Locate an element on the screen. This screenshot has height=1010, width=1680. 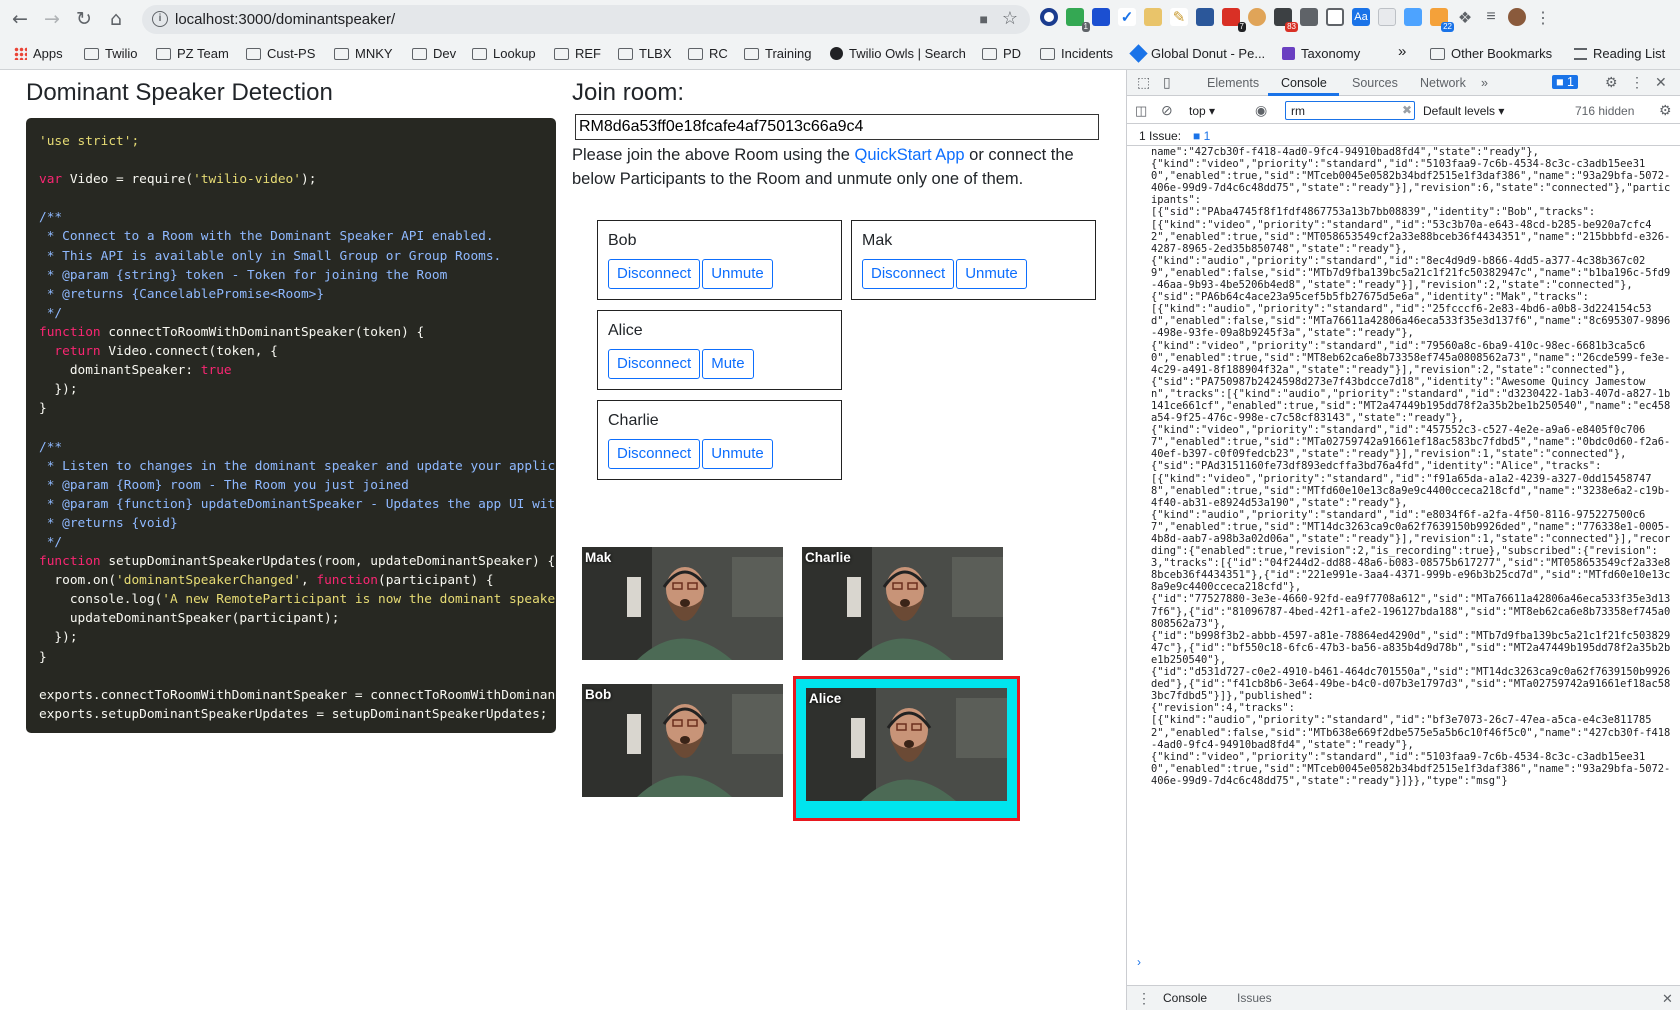
join-room-title: Join room: is located at coordinates (628, 92).